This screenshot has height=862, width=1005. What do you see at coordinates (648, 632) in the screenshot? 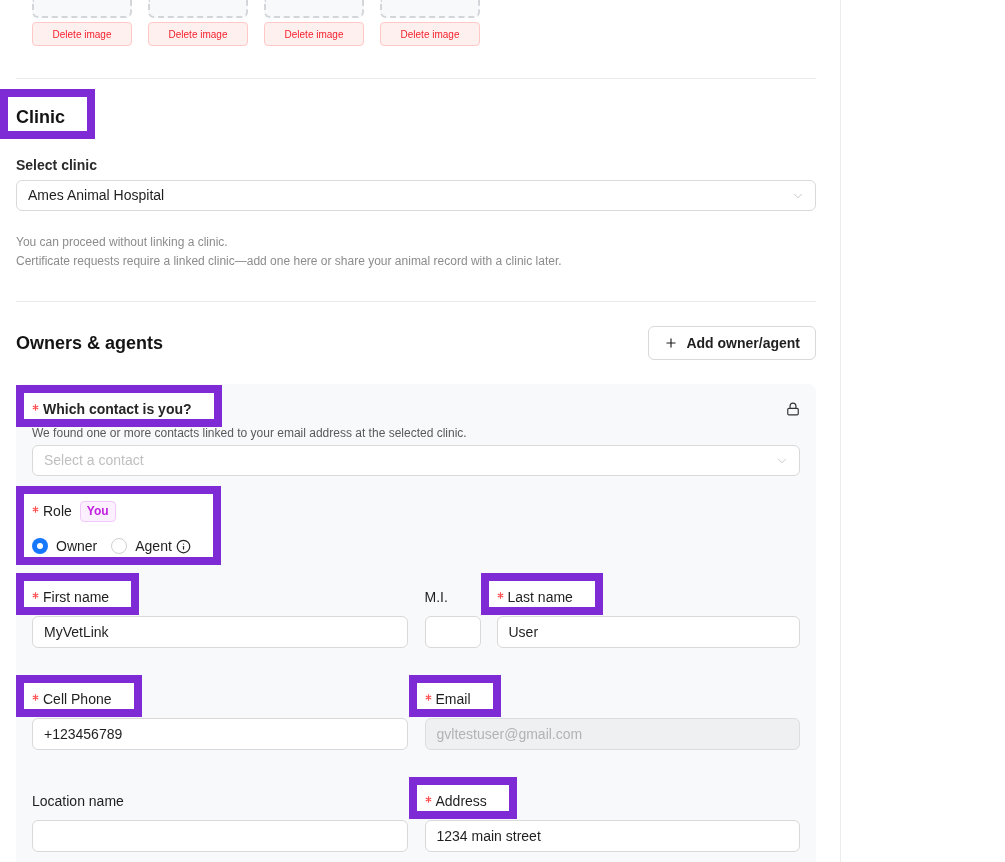
I see `text-input: User` at bounding box center [648, 632].